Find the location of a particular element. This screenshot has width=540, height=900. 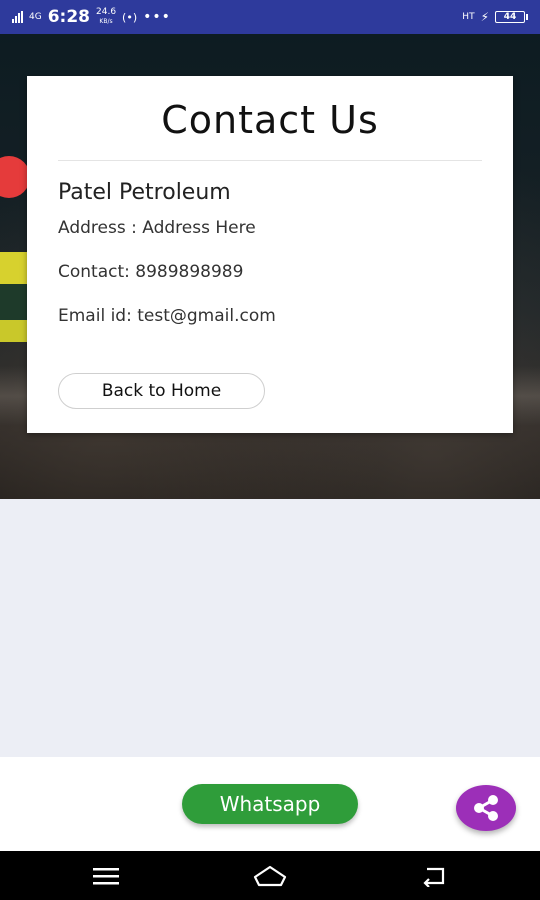

menu-nav-button is located at coordinates (106, 875).